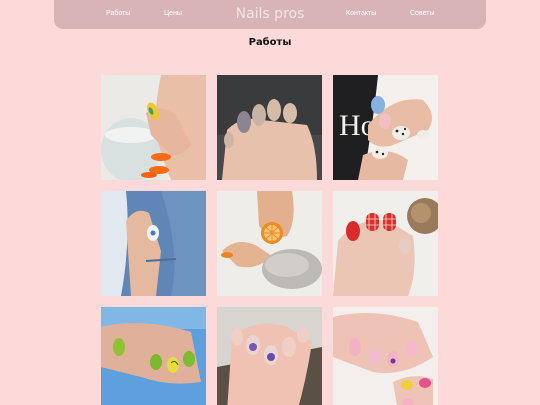  Describe the element at coordinates (270, 14) in the screenshot. I see `top-navbar: Работы Цены Nails pros Контакты Советы` at that location.